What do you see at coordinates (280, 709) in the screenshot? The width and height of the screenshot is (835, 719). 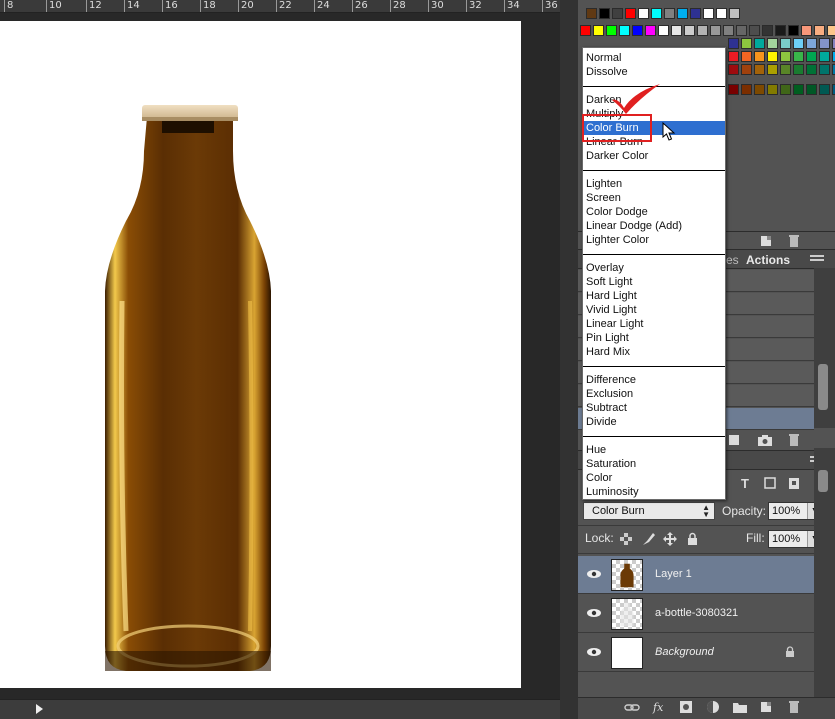 I see `horizontal-scrollbar` at bounding box center [280, 709].